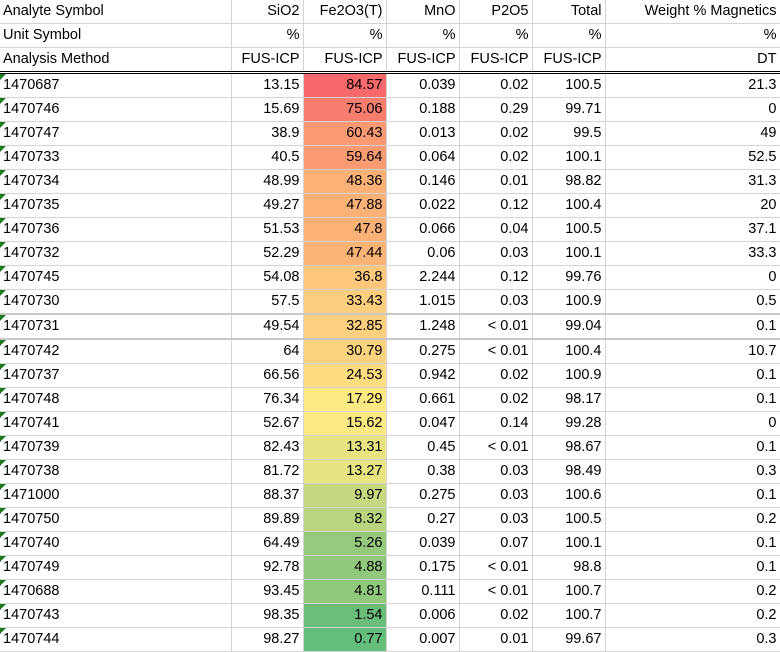 This screenshot has width=780, height=652. Describe the element at coordinates (423, 591) in the screenshot. I see `mno-cell: 0.111` at that location.